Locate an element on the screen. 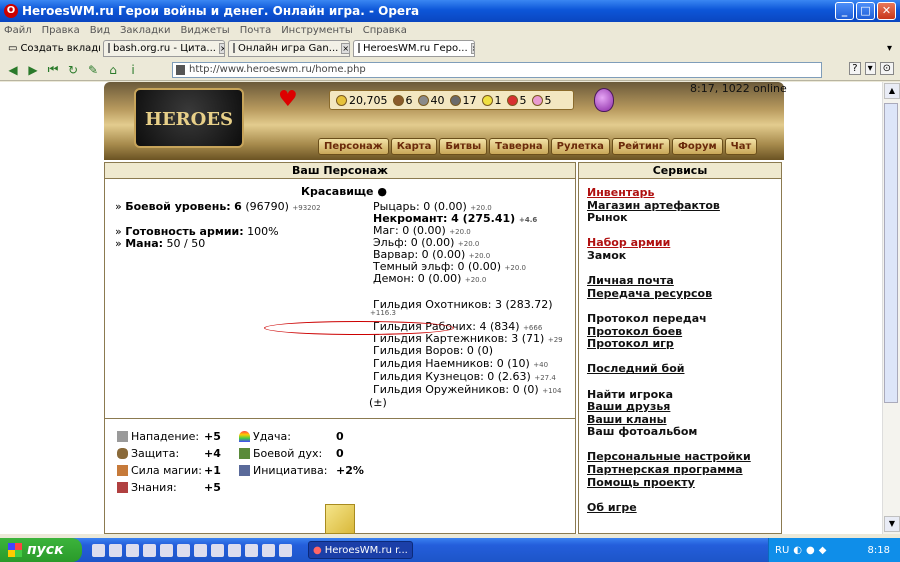 This screenshot has height=562, width=900. faction-small: +4.6 is located at coordinates (528, 220).